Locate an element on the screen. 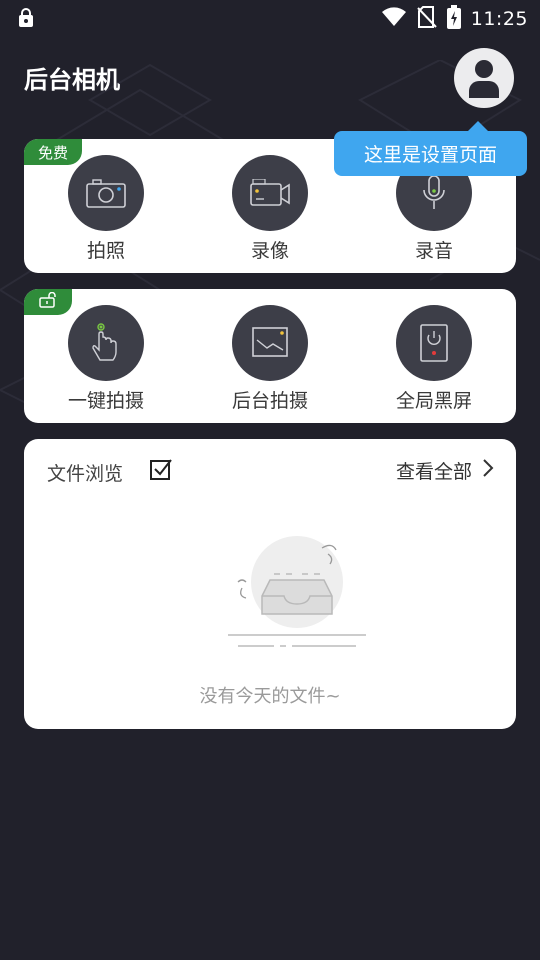 This screenshot has width=540, height=960. camera-icon is located at coordinates (106, 193).